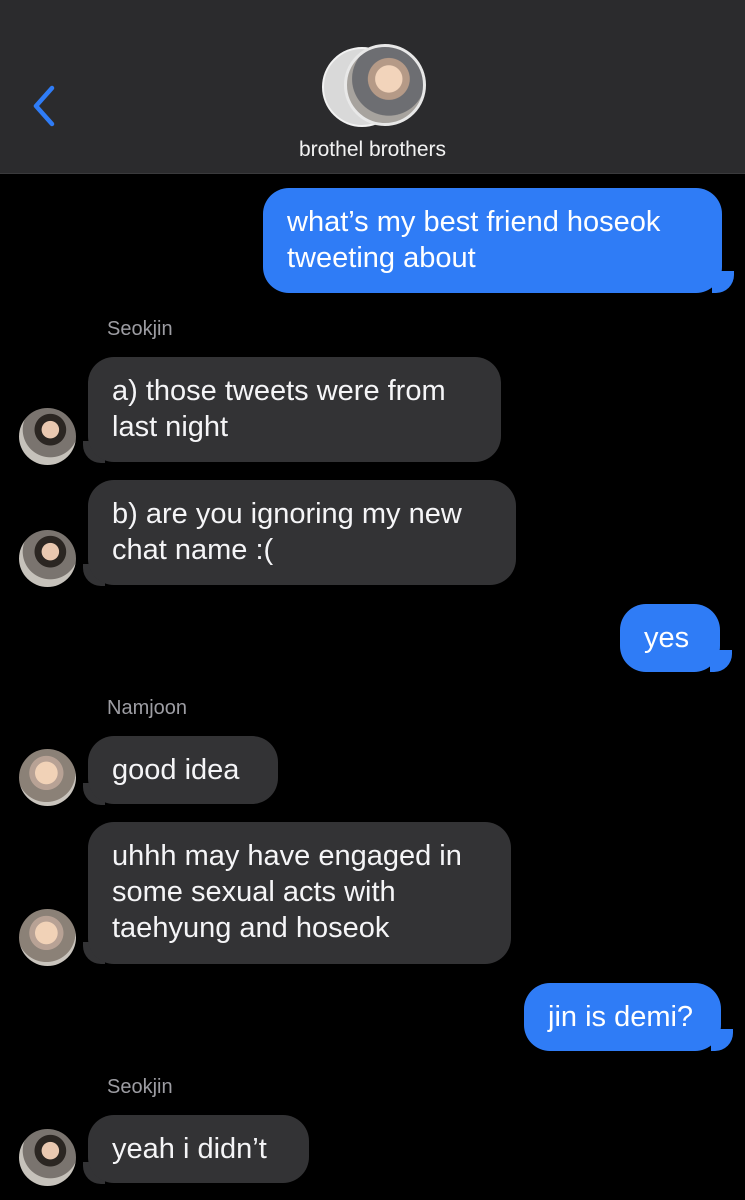  I want to click on message-line: good idea, so click(176, 770).